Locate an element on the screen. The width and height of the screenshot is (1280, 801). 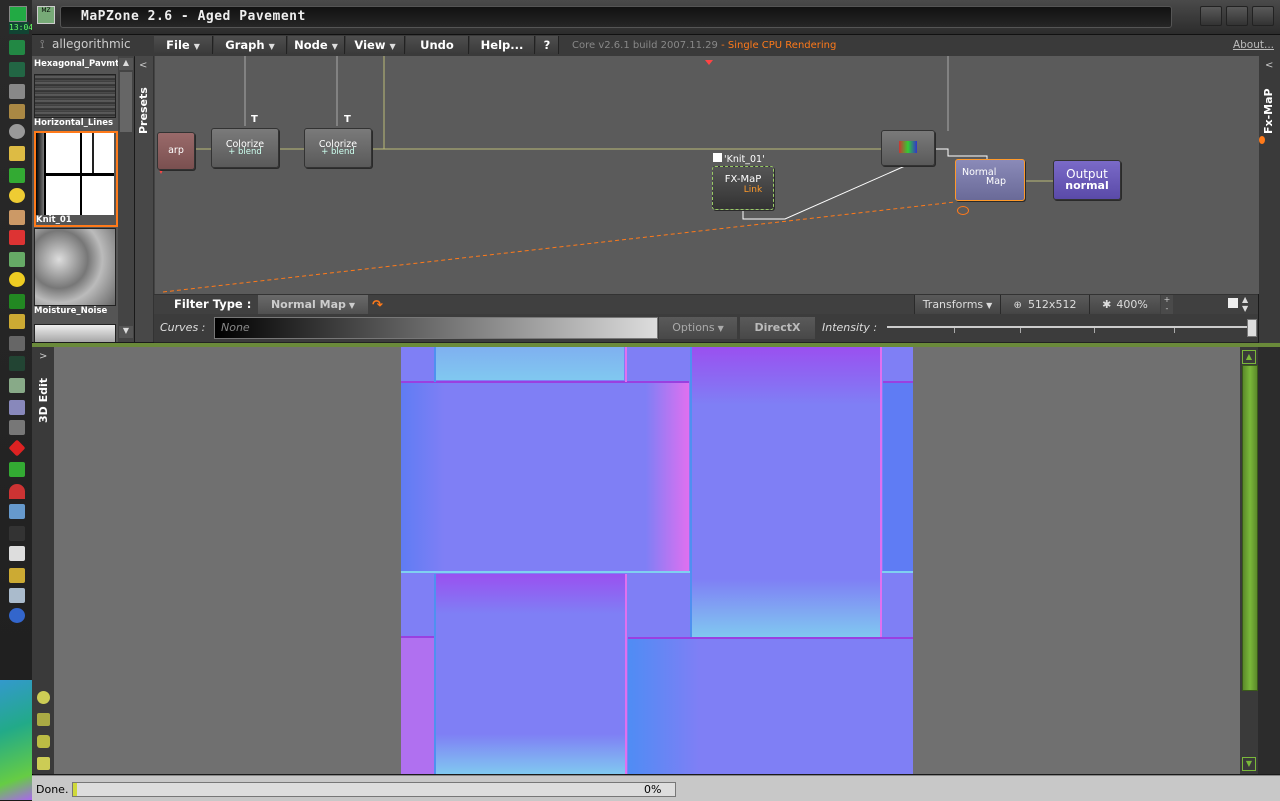
zoom-level: ✱ 400% is located at coordinates (1124, 304).